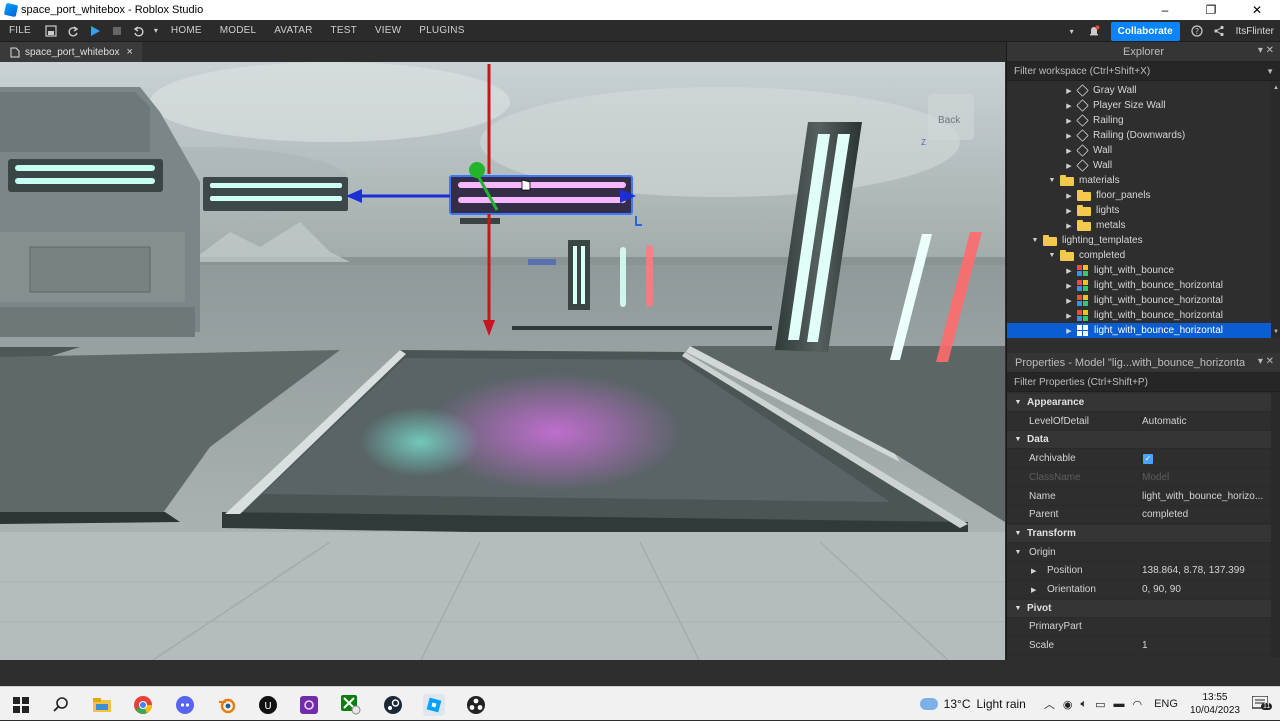 The height and width of the screenshot is (721, 1280). Describe the element at coordinates (1139, 210) in the screenshot. I see `explorer-tree-item: ▶ lights` at that location.